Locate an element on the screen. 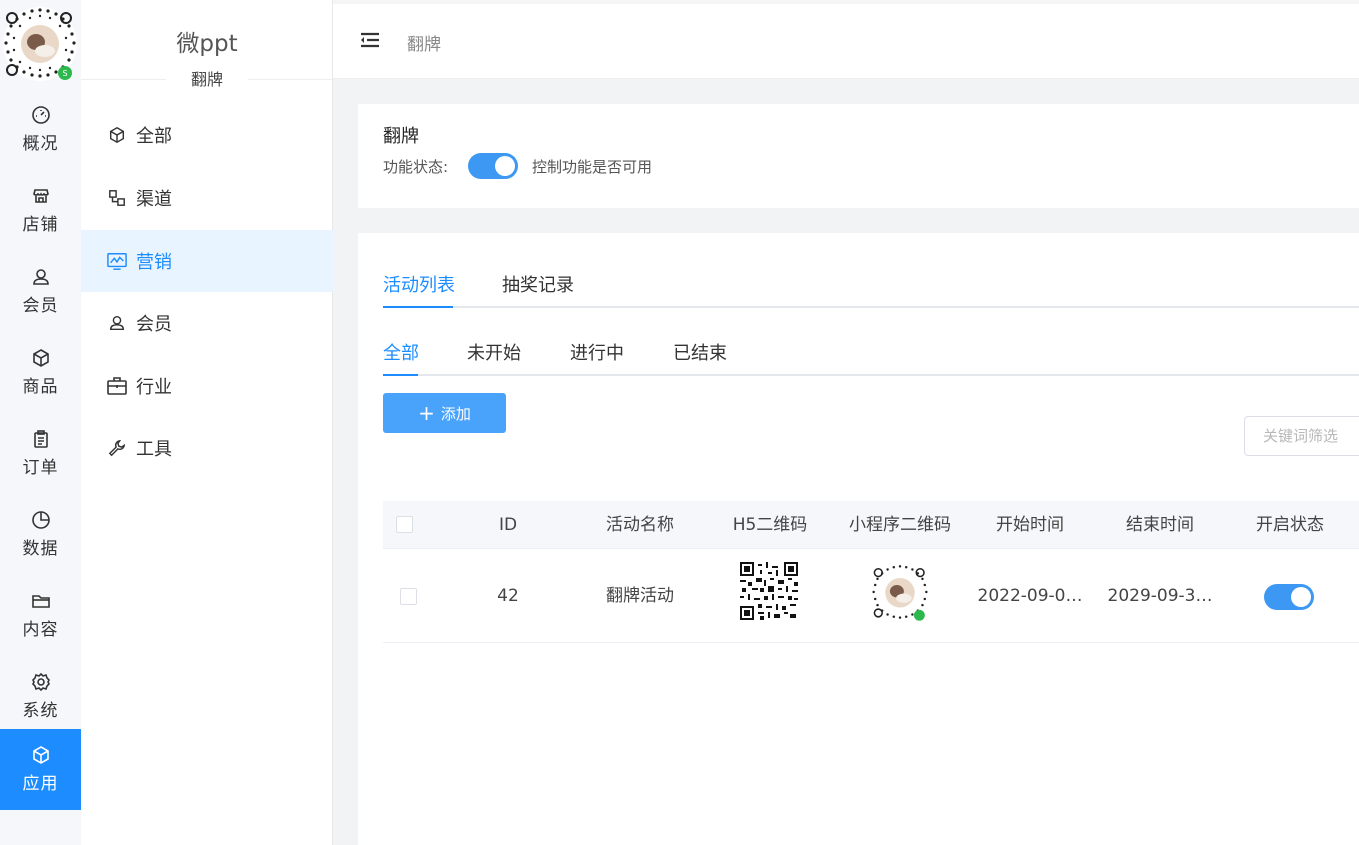 The height and width of the screenshot is (845, 1359). pie-icon is located at coordinates (41, 520).